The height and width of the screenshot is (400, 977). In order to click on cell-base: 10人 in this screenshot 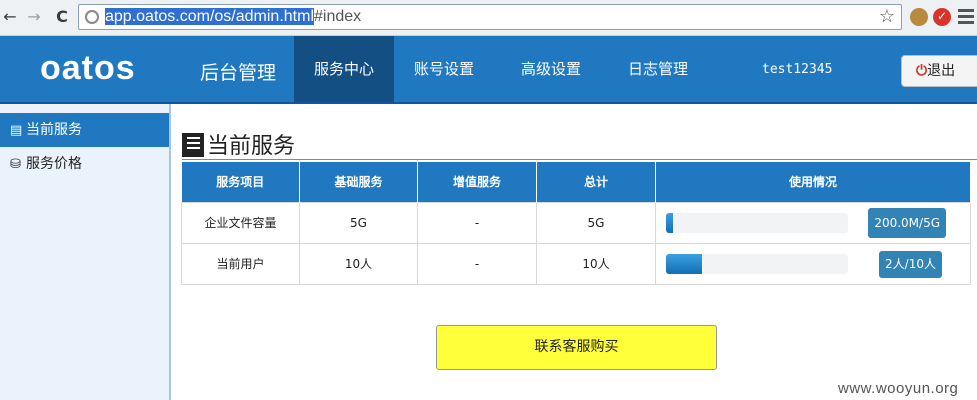, I will do `click(358, 263)`.